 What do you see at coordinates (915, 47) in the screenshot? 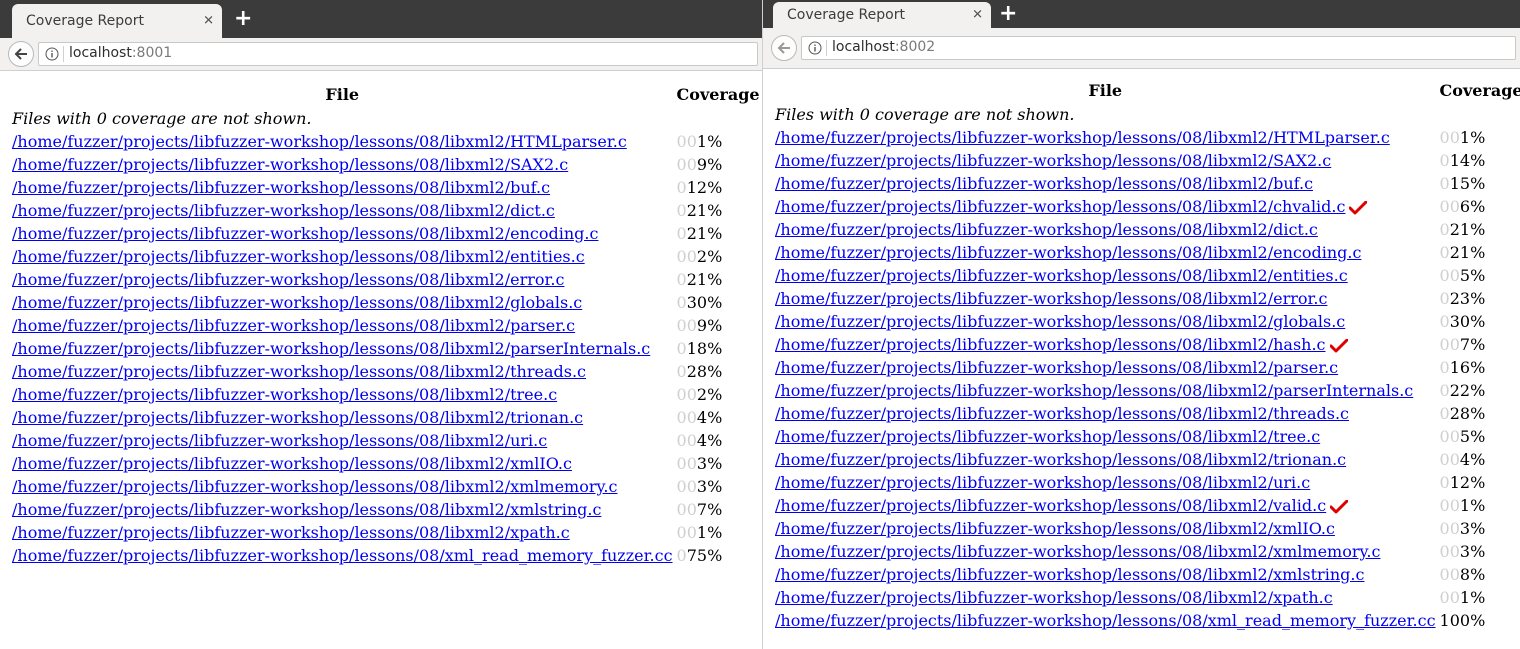
I see `url-port: :8002` at bounding box center [915, 47].